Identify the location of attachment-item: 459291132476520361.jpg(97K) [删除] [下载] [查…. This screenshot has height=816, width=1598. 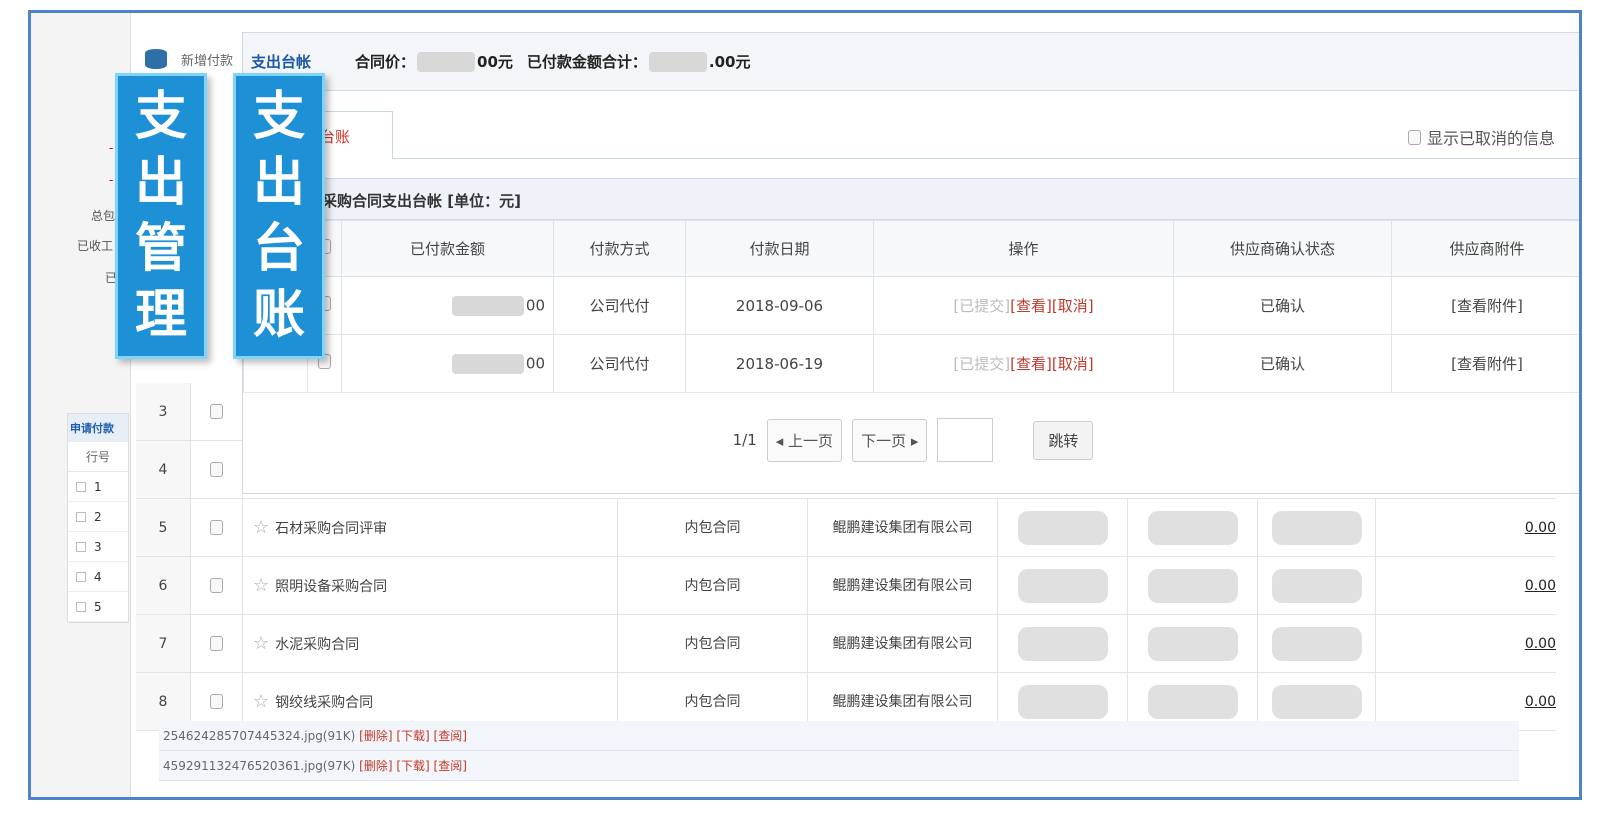
(839, 766).